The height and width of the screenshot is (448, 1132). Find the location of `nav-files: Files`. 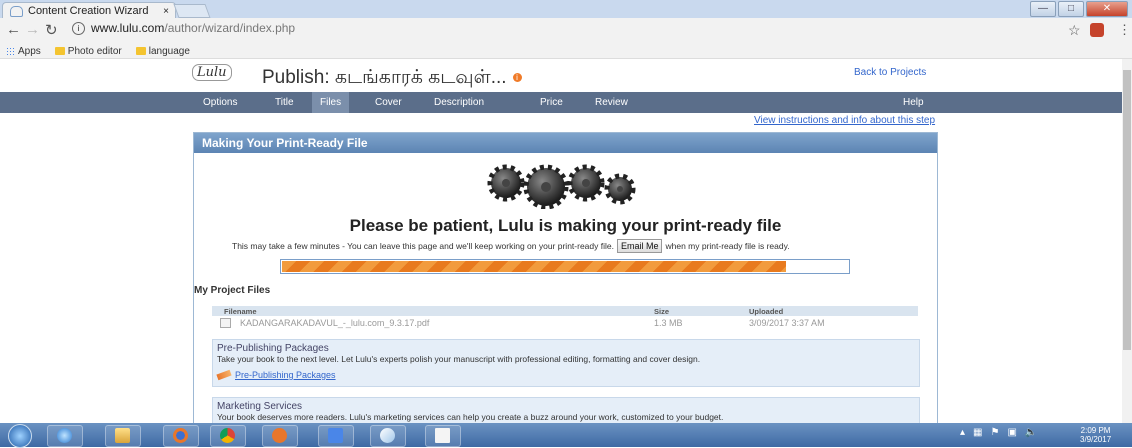

nav-files: Files is located at coordinates (331, 102).